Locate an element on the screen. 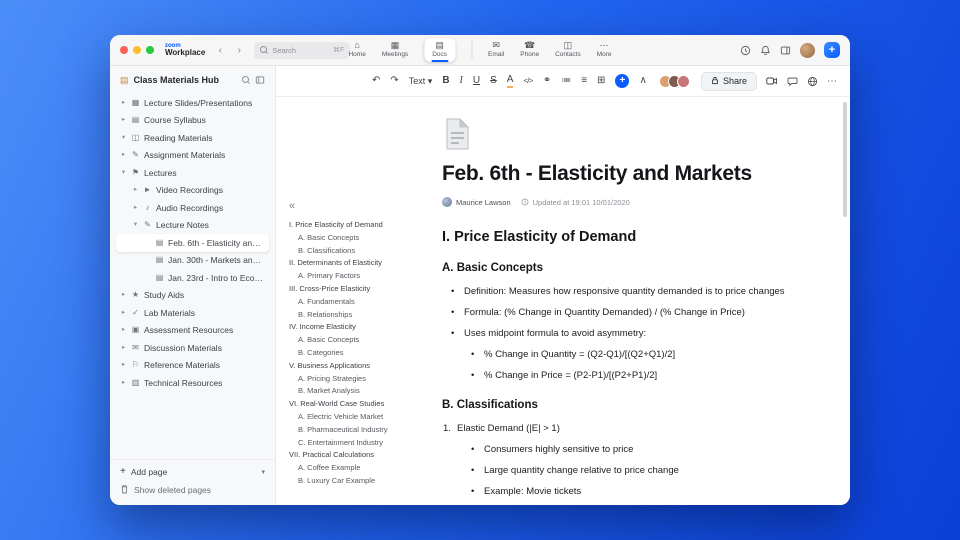 The width and height of the screenshot is (960, 540). panel-toggle-icon is located at coordinates (785, 50).